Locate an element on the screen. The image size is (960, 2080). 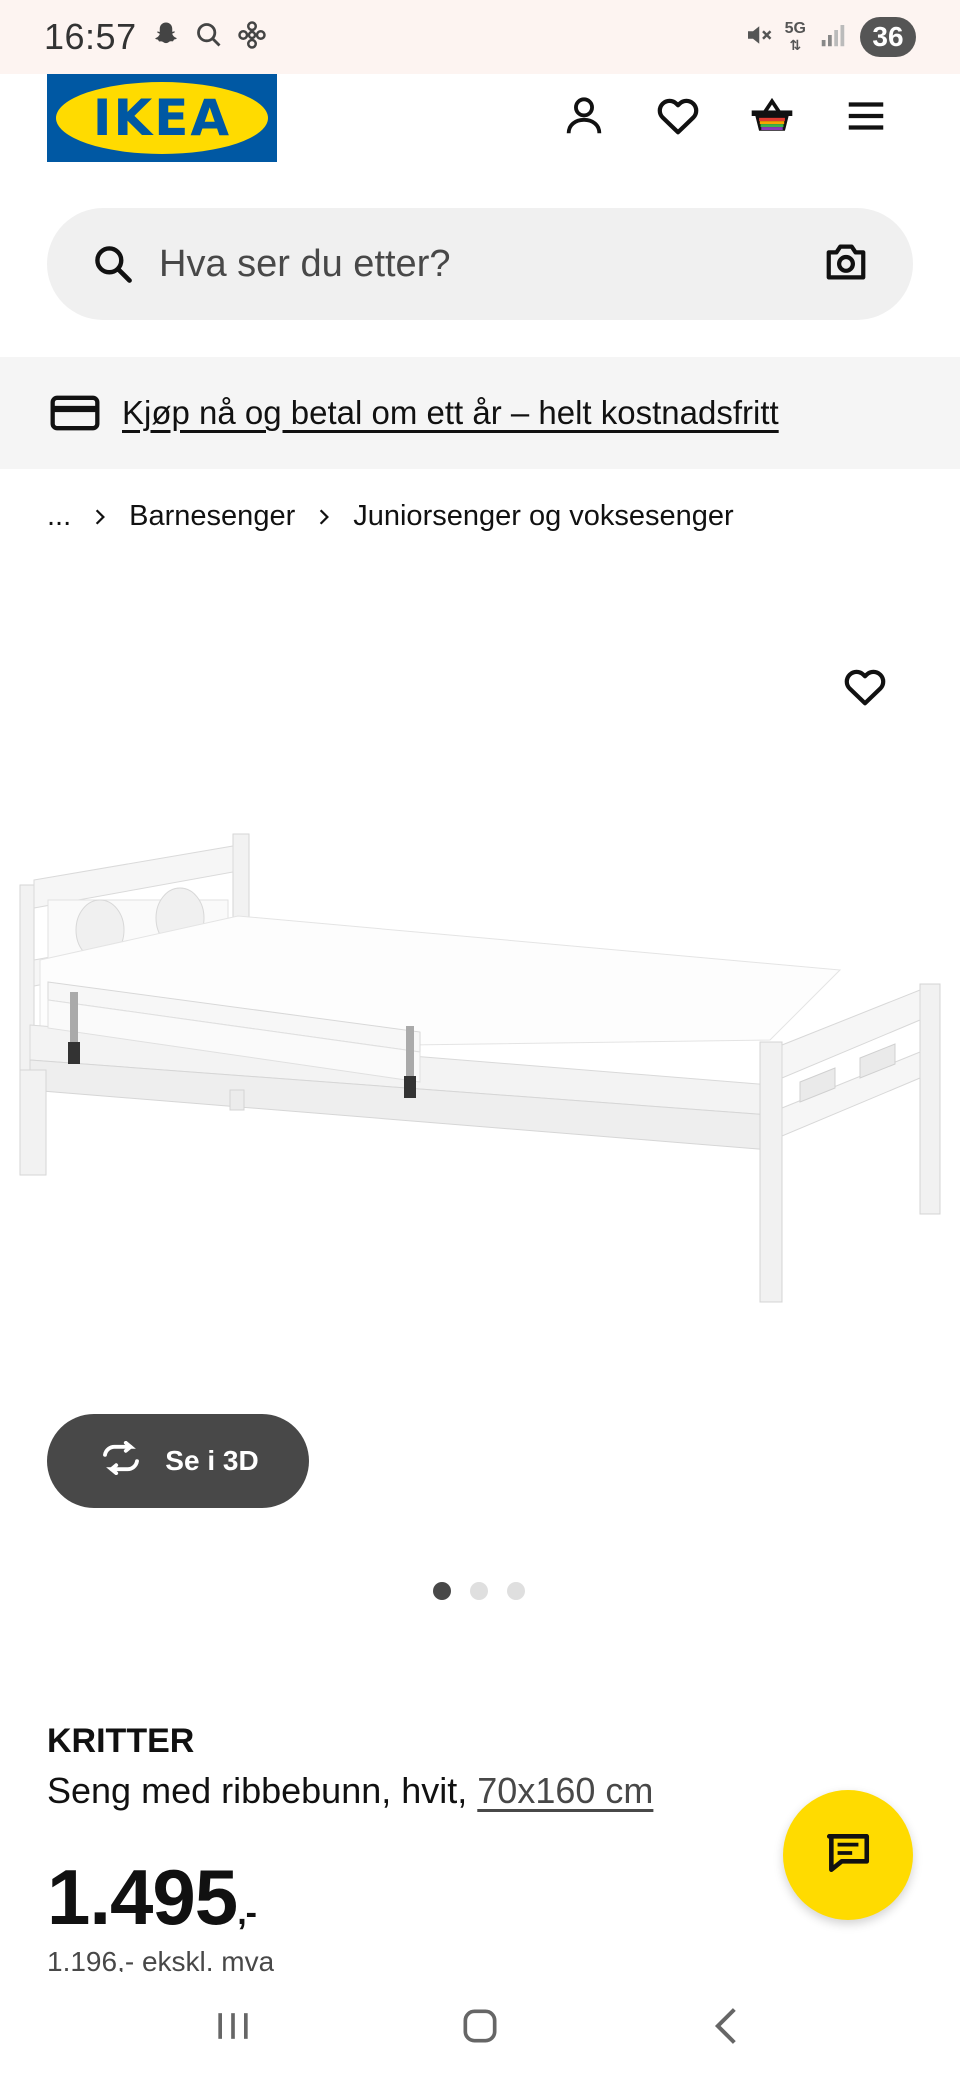
breadcrumb-item-barnesenger: Barnesenger is located at coordinates (212, 516).